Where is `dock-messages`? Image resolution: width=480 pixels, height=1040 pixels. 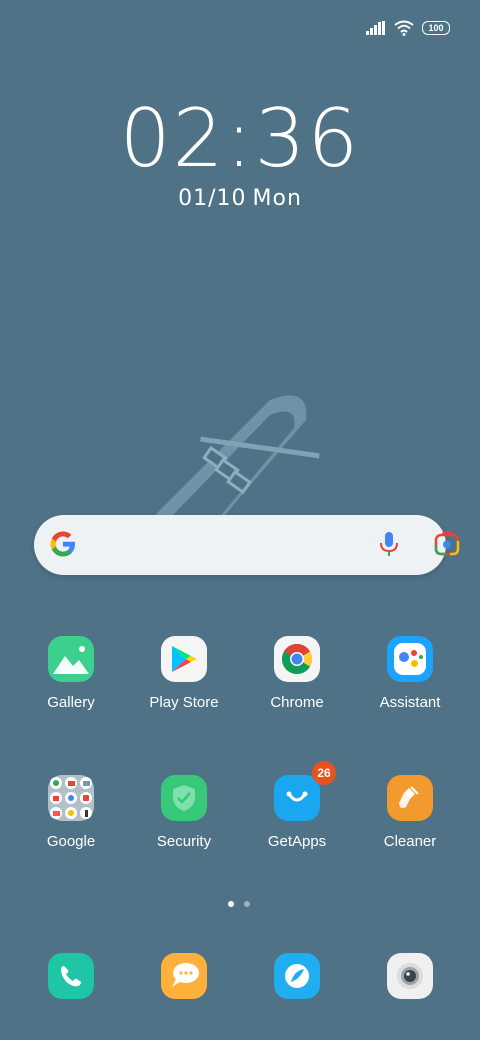 dock-messages is located at coordinates (184, 976).